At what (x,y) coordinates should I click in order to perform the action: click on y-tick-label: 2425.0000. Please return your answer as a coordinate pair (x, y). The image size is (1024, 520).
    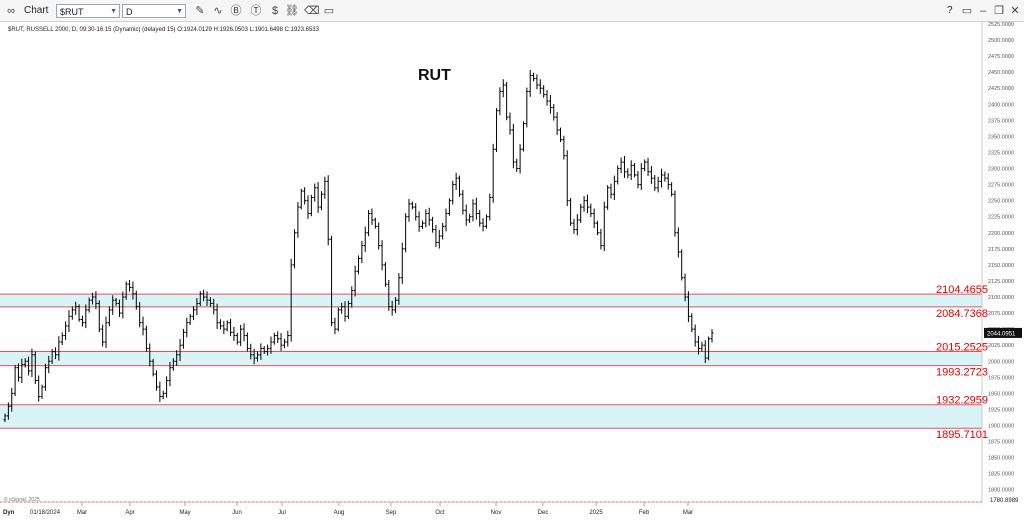
    Looking at the image, I should click on (1001, 89).